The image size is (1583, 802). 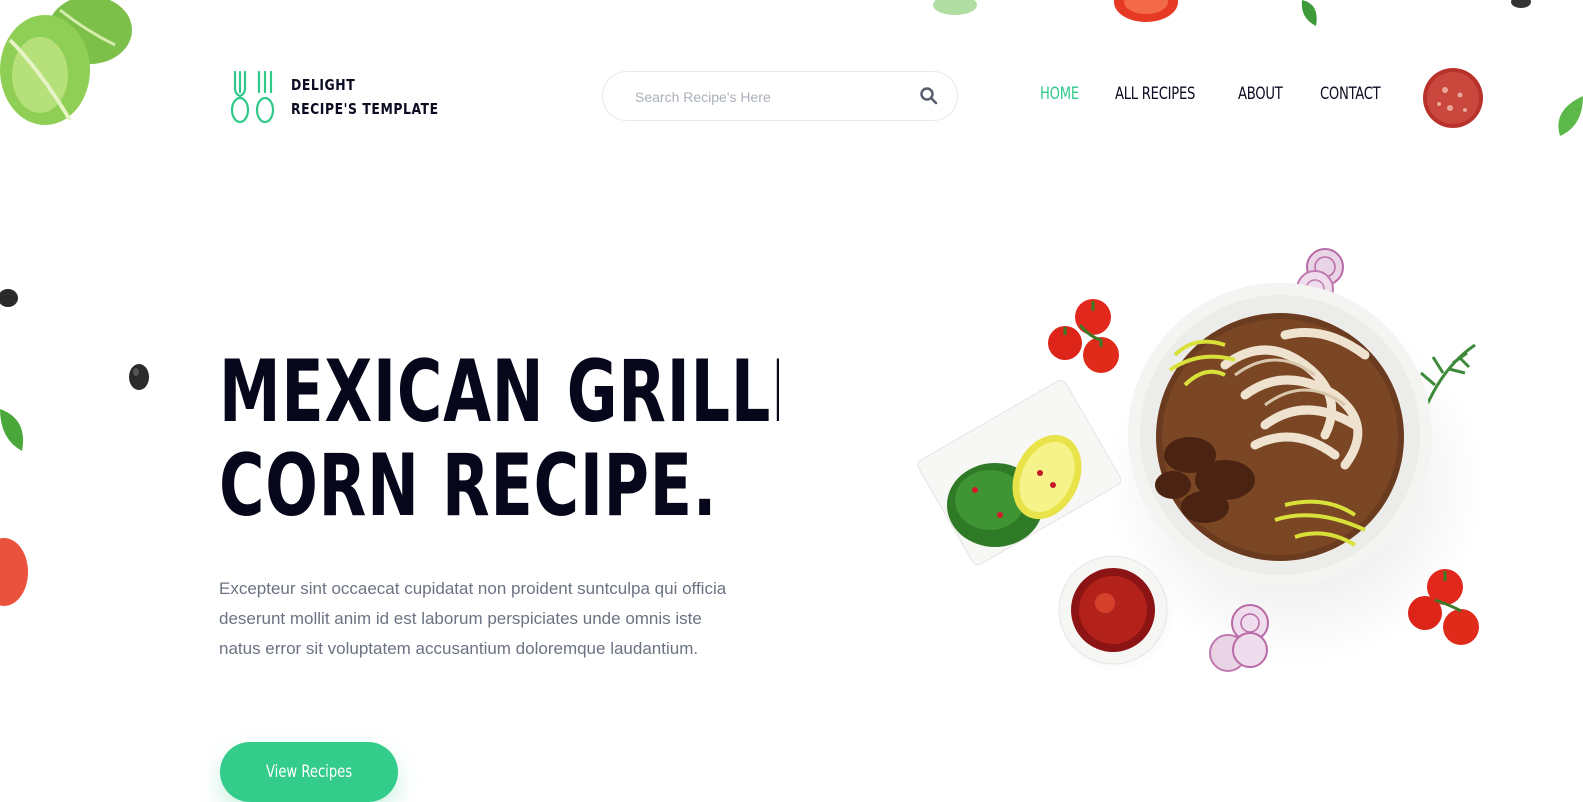 I want to click on nav-all-recipes: ALL RECIPES, so click(x=1155, y=94).